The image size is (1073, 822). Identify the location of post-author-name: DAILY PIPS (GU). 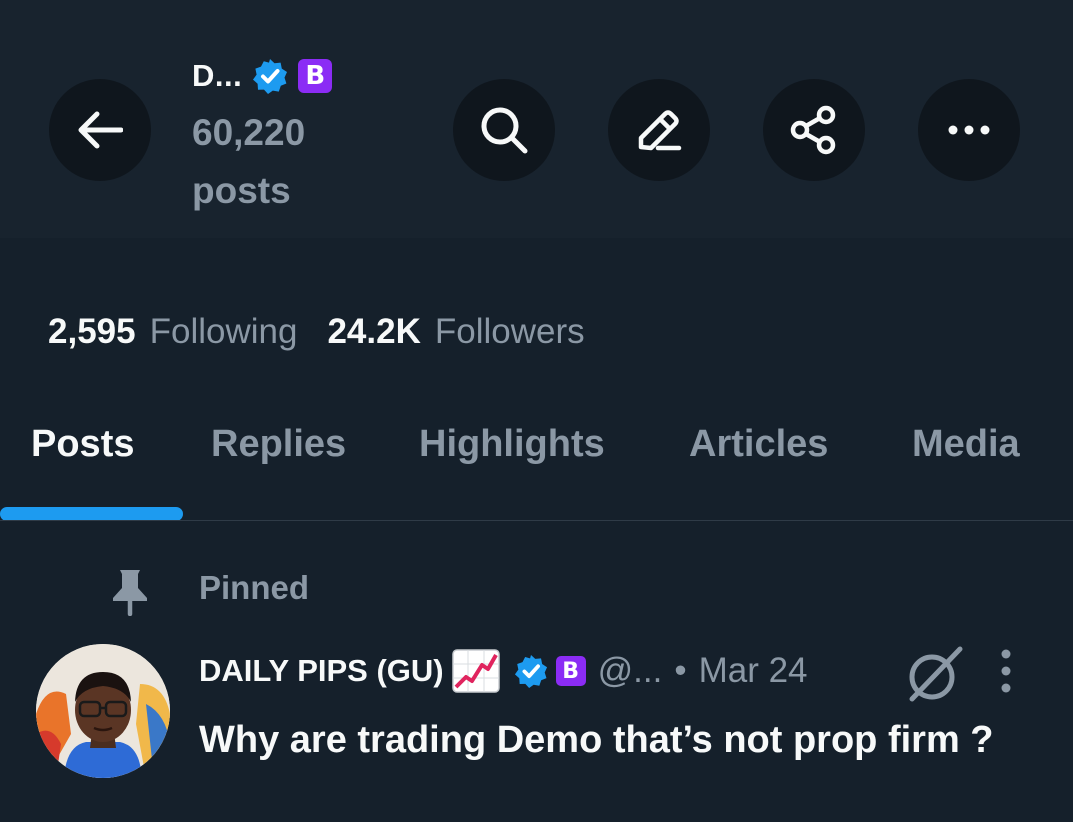
(321, 671).